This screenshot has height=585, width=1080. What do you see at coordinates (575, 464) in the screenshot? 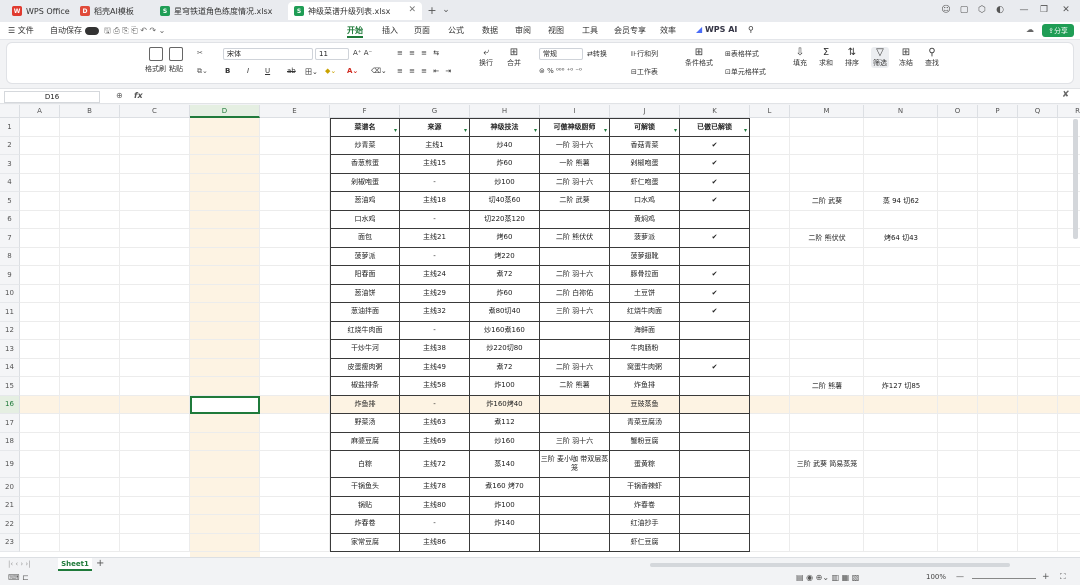
I see `table-cell-chef: 三阶 麦小咖 带双层蒸笼` at bounding box center [575, 464].